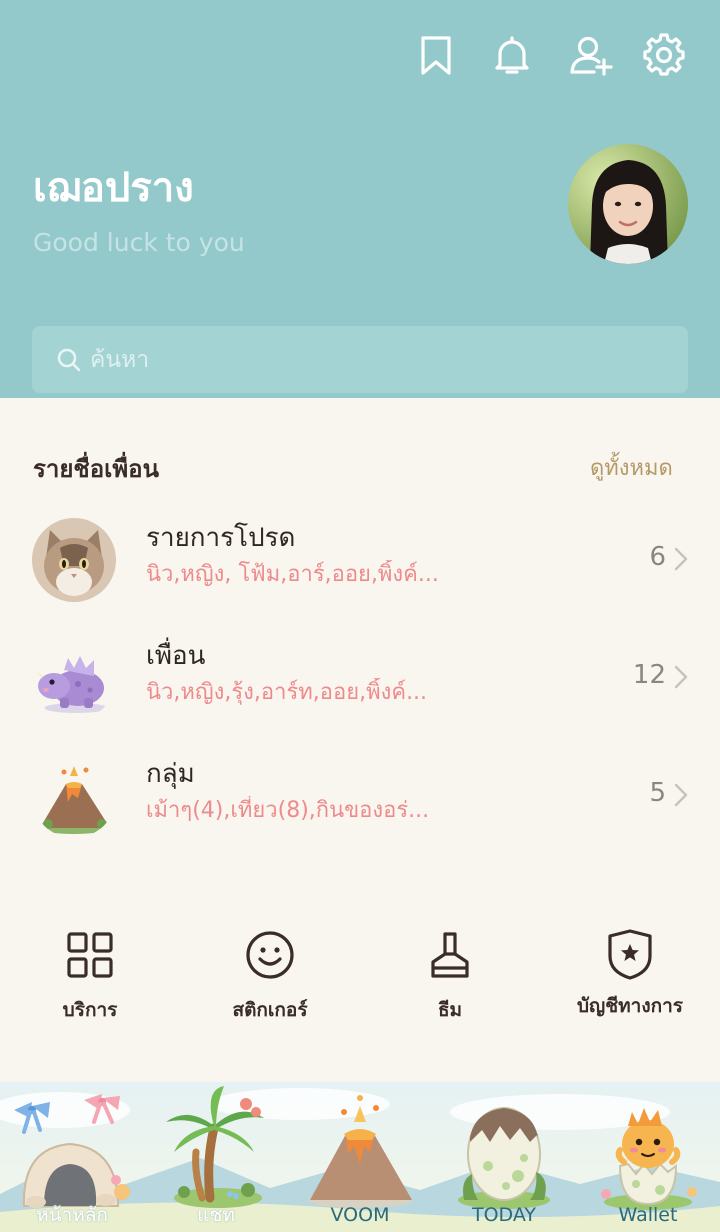  I want to click on smiley-icon, so click(270, 955).